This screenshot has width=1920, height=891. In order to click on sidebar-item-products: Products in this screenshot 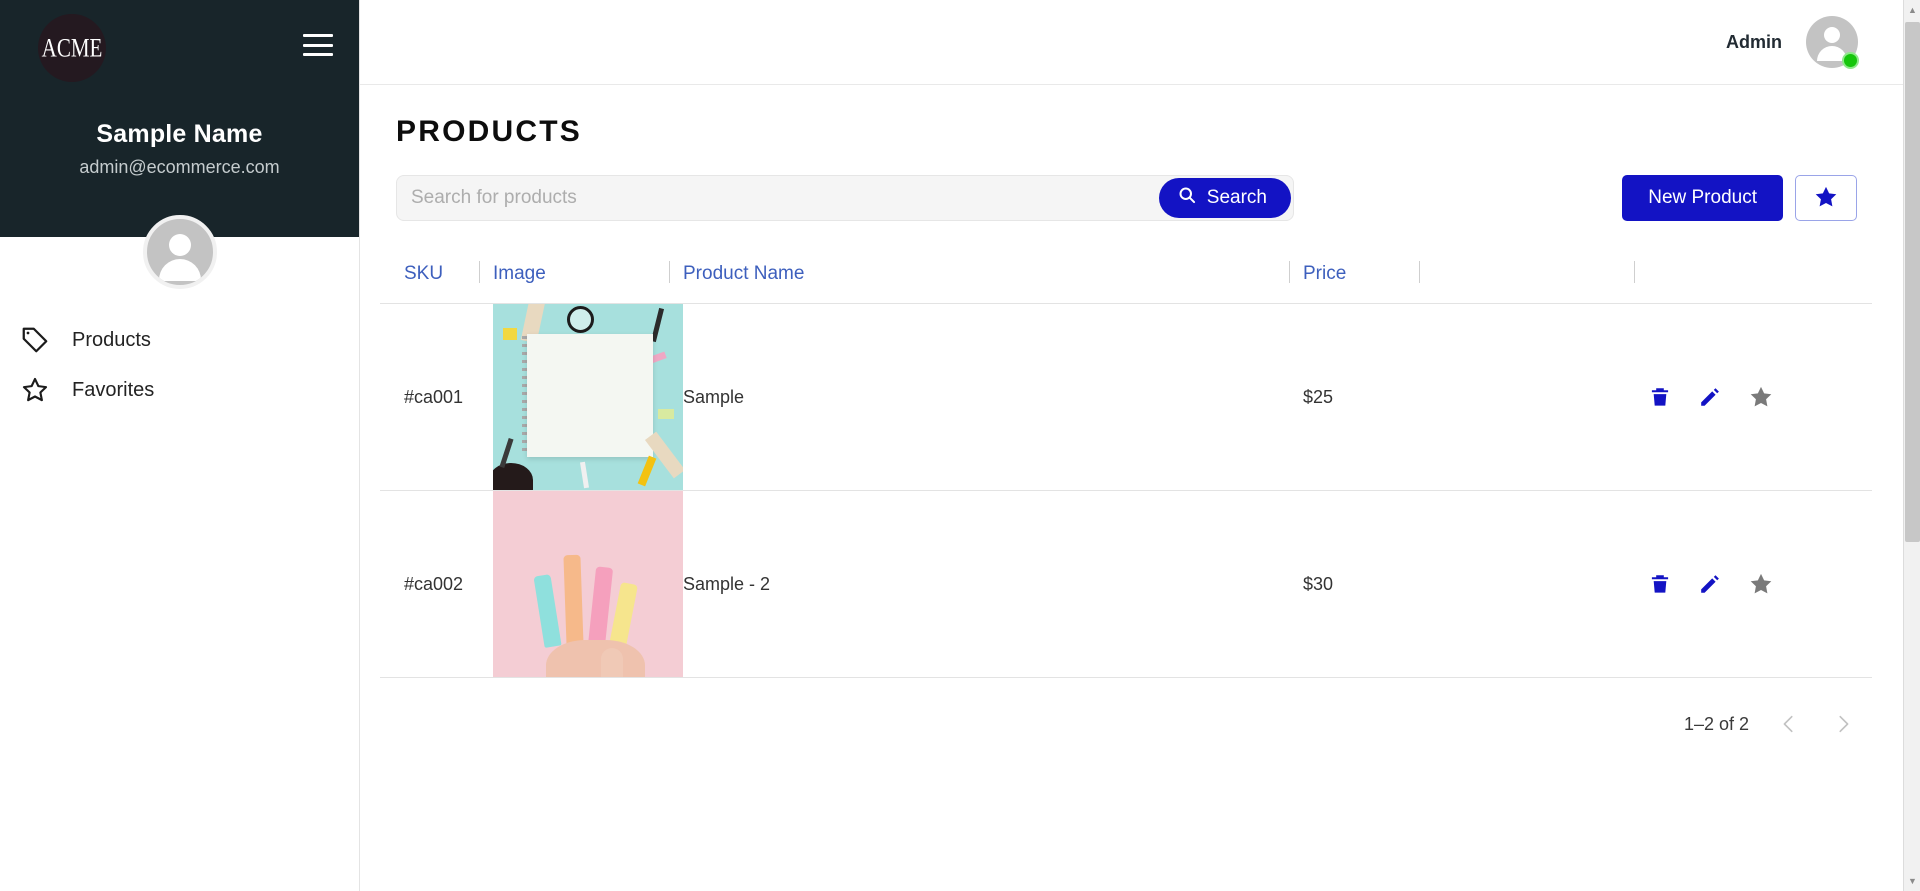, I will do `click(179, 340)`.